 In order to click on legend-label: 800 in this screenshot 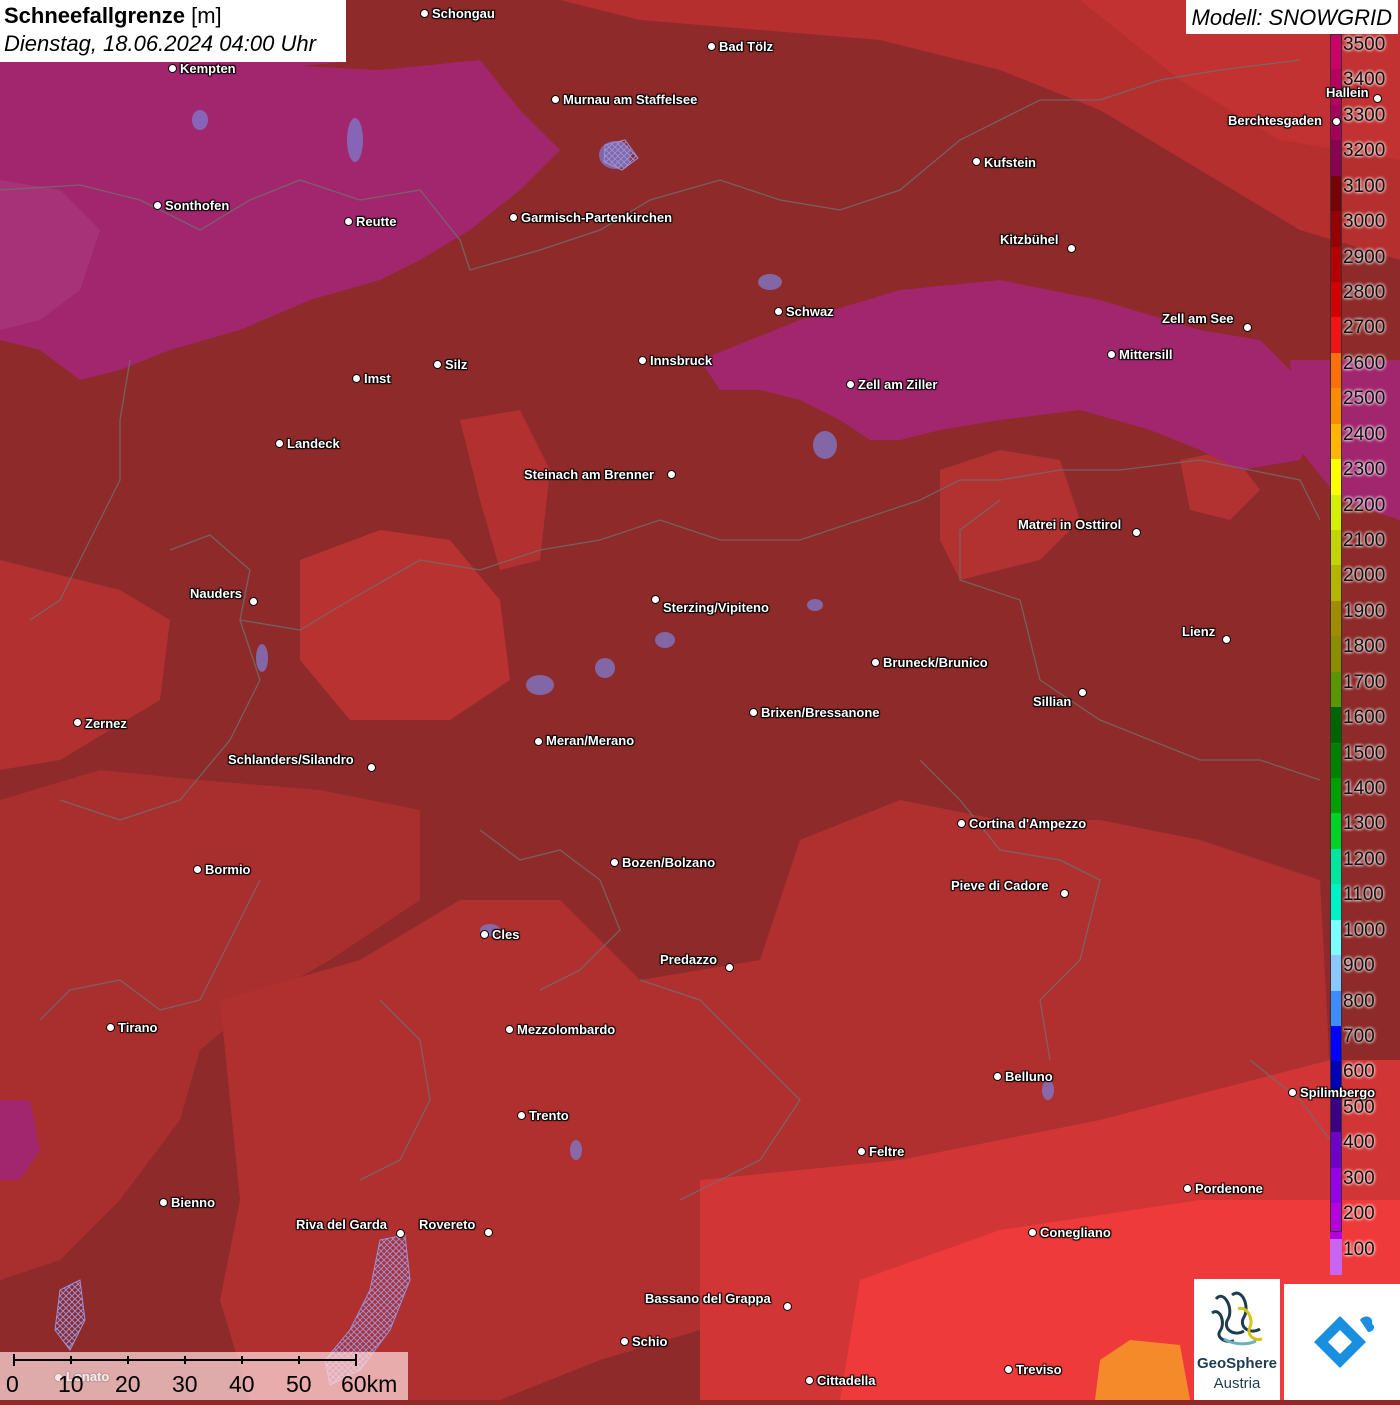, I will do `click(1359, 1001)`.